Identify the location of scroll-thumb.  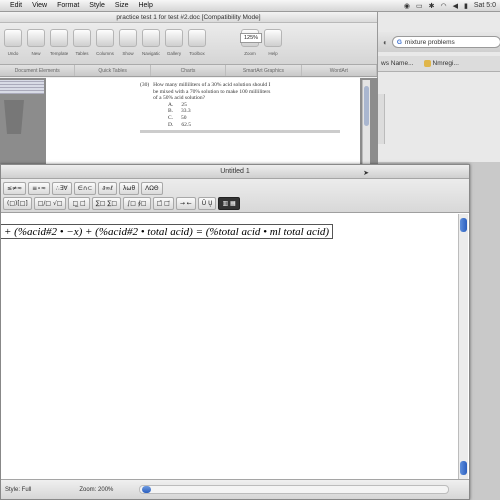
(366, 106).